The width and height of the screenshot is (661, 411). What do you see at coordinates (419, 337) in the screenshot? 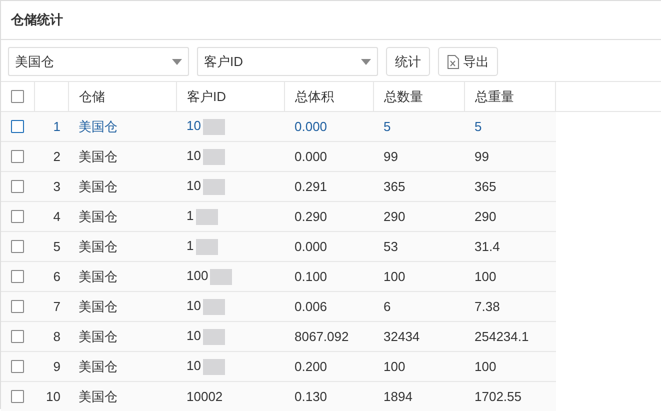
I see `table-cell: 32434` at bounding box center [419, 337].